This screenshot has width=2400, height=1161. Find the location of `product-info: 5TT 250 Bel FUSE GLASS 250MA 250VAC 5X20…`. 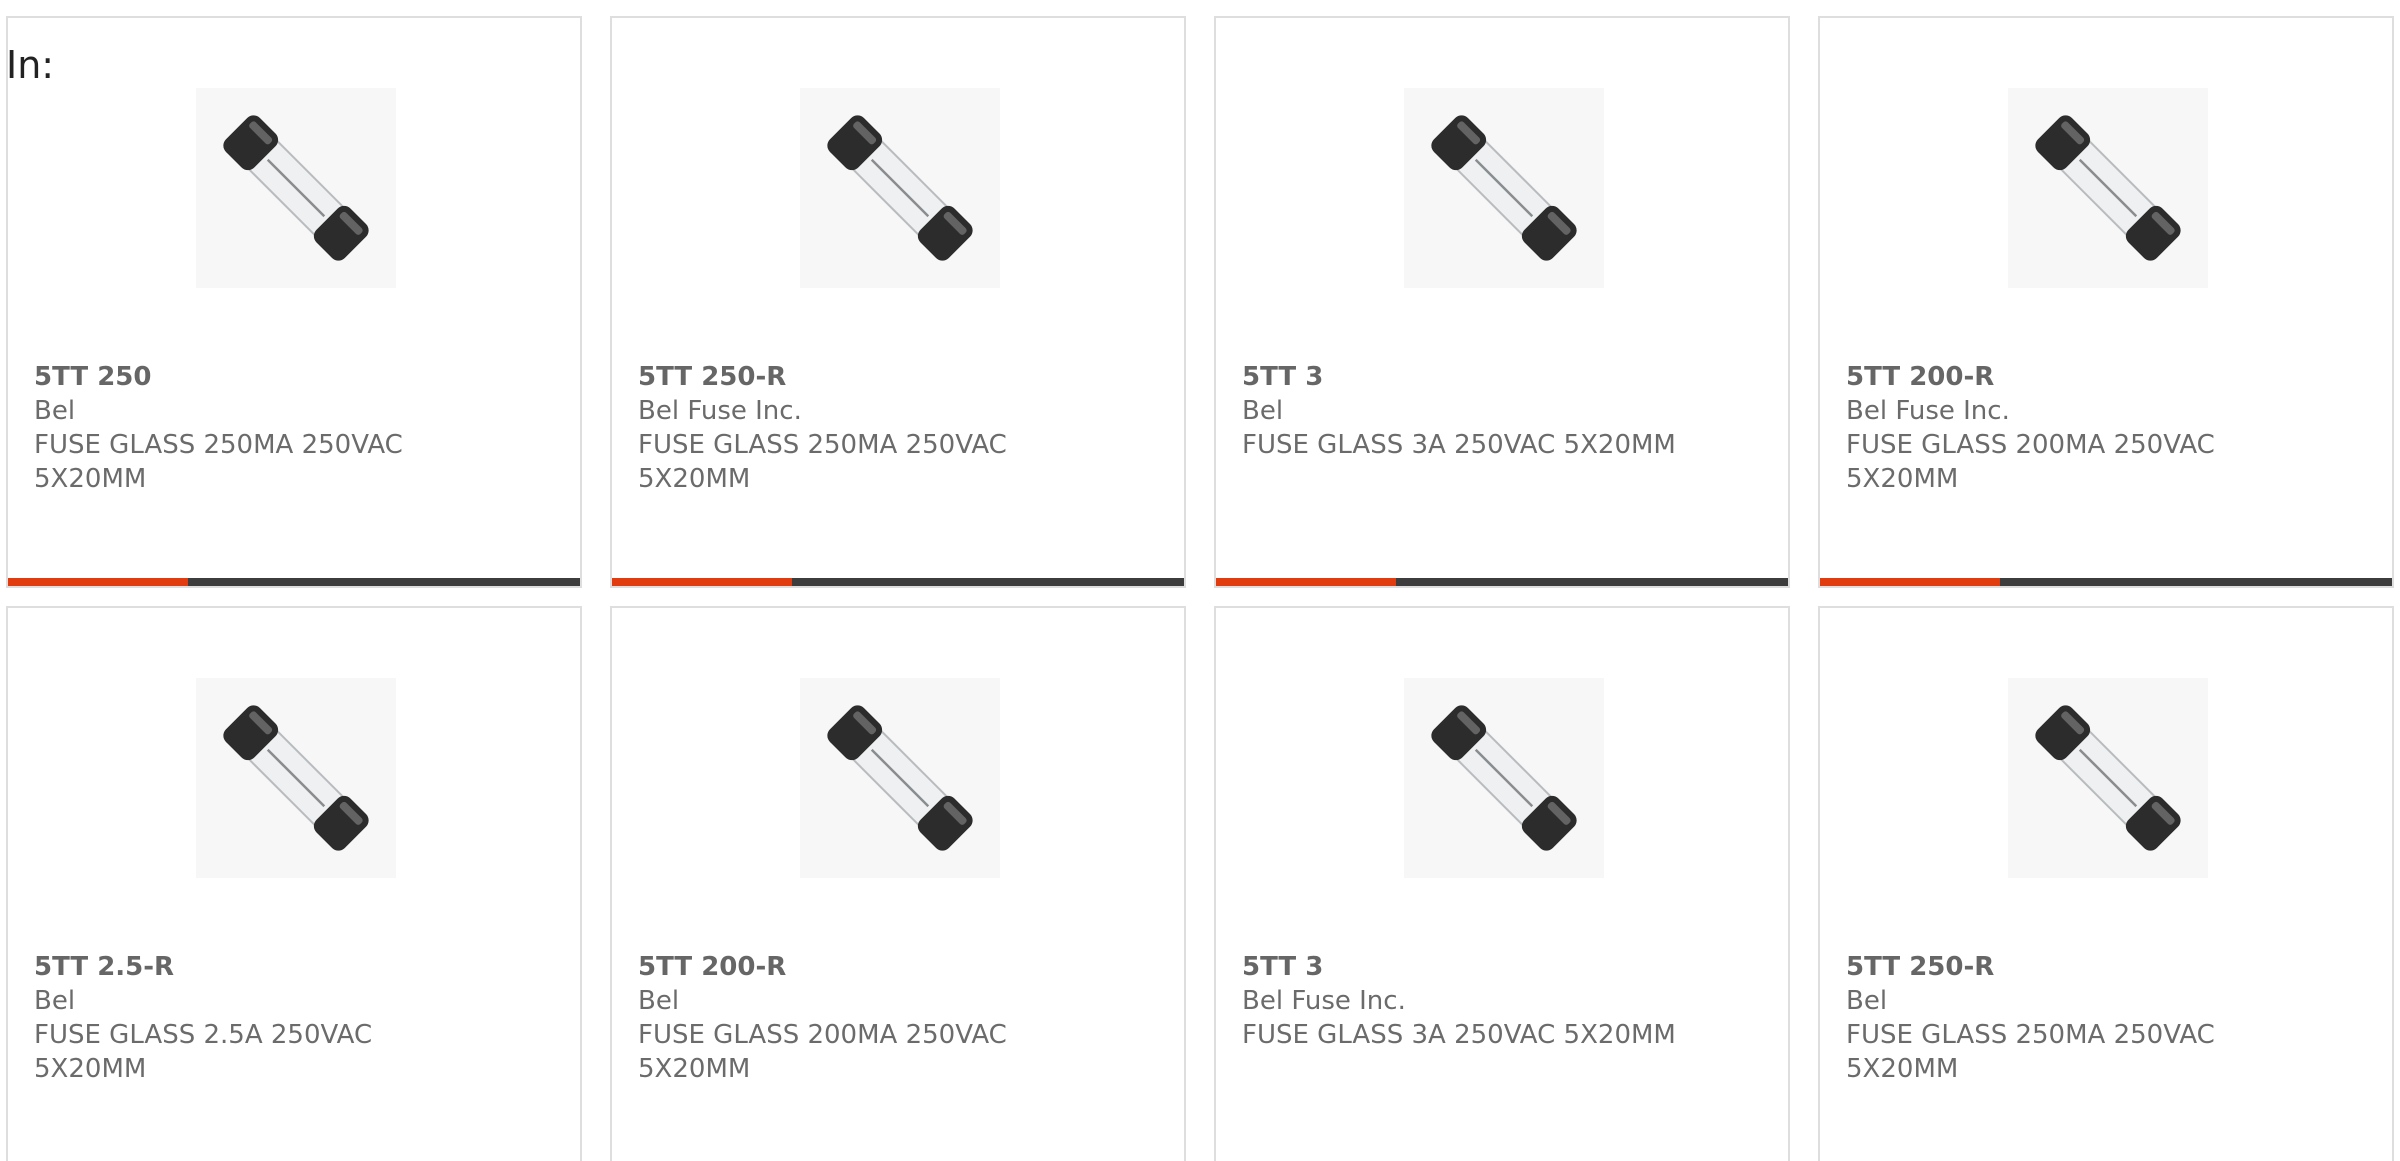

product-info: 5TT 250 Bel FUSE GLASS 250MA 250VAC 5X20… is located at coordinates (254, 428).